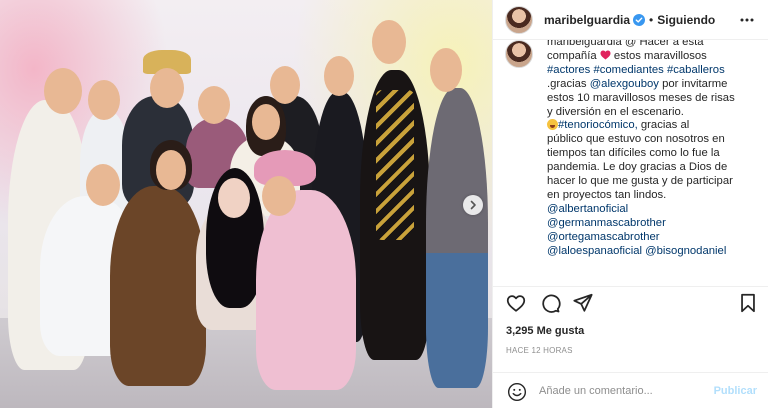 The width and height of the screenshot is (768, 408). Describe the element at coordinates (653, 210) in the screenshot. I see `mention-link: @albertanoficial` at that location.